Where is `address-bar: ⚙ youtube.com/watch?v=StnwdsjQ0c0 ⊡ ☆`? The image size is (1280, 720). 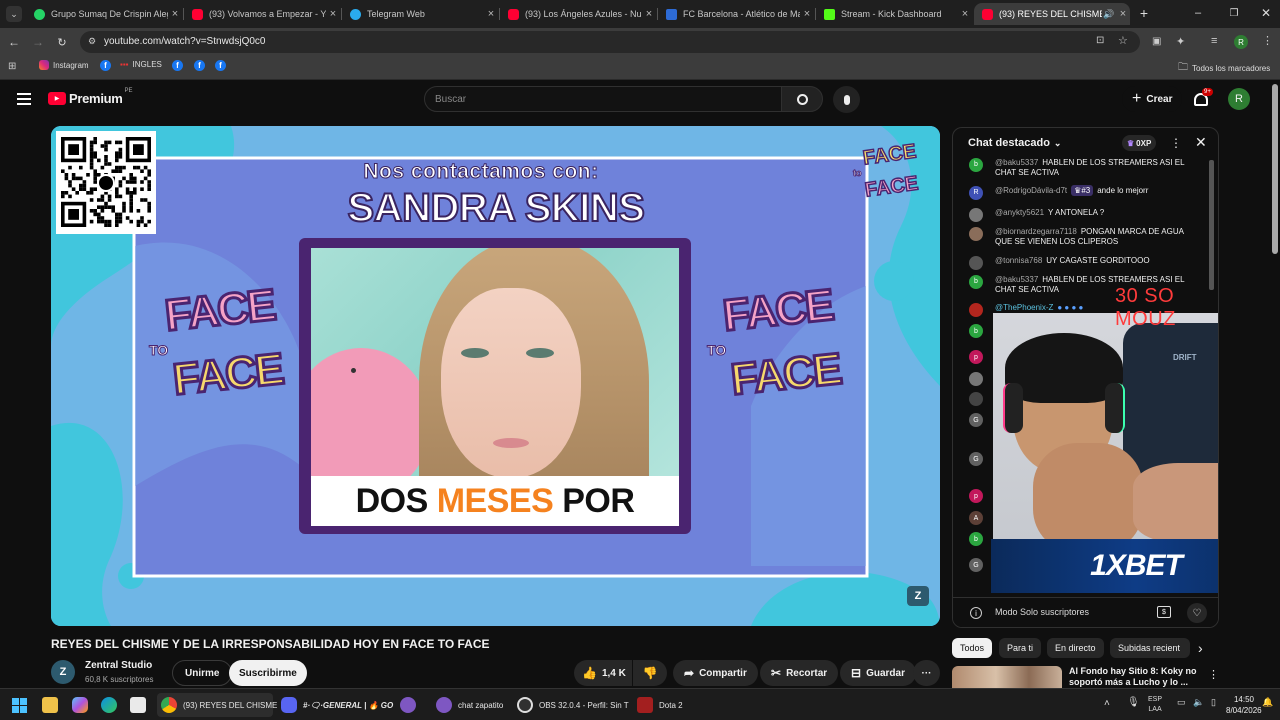
address-bar: ⚙ youtube.com/watch?v=StnwdsjQ0c0 ⊡ ☆ is located at coordinates (610, 42).